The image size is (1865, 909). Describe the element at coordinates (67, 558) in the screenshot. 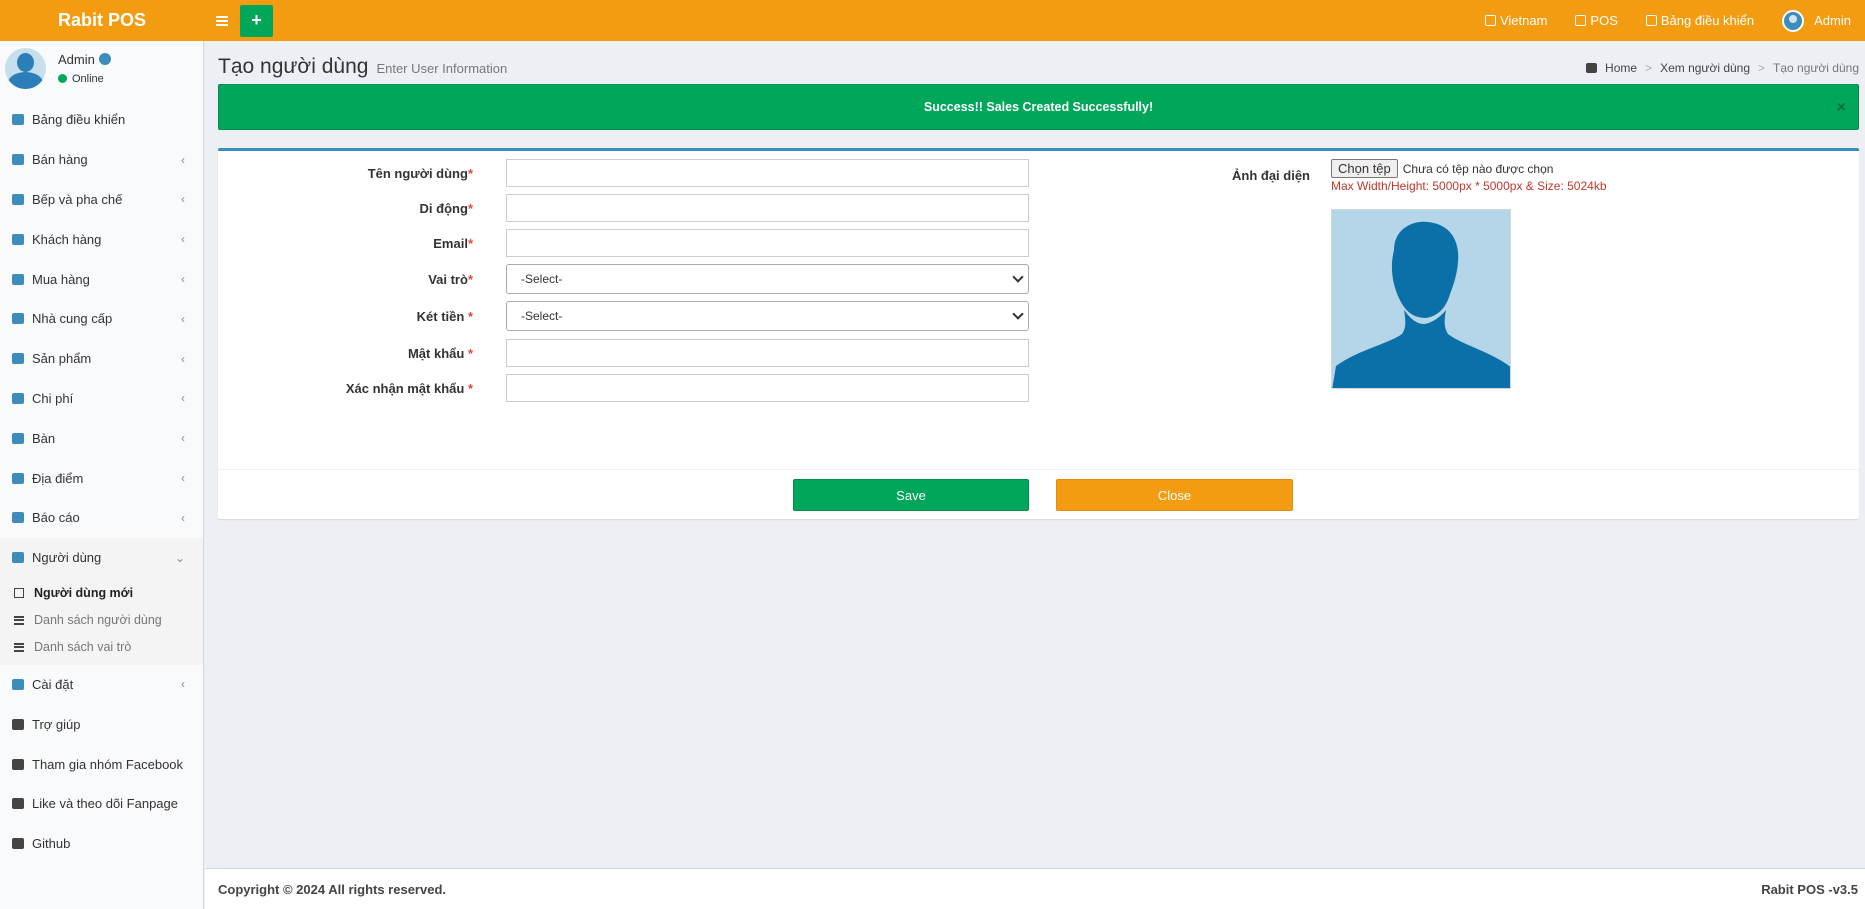

I see `sidebar-item-label: Người dùng` at that location.